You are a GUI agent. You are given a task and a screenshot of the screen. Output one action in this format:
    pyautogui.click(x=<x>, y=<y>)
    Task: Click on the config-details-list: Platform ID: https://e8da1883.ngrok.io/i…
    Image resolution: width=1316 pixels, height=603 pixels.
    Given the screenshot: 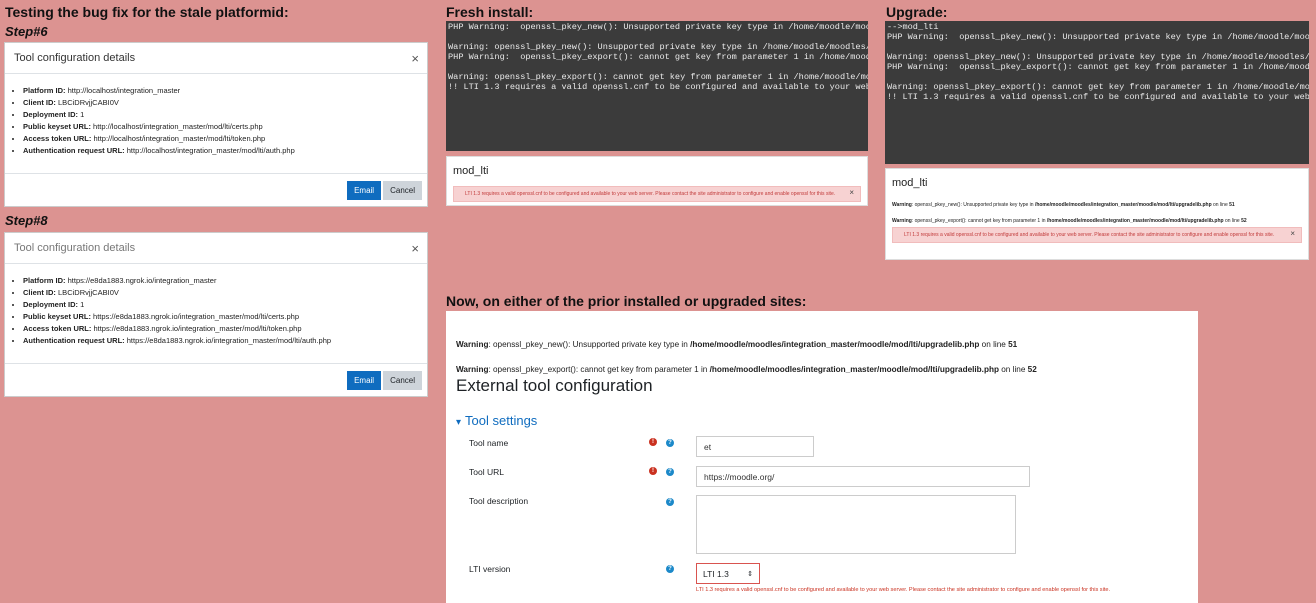 What is the action you would take?
    pyautogui.click(x=221, y=310)
    